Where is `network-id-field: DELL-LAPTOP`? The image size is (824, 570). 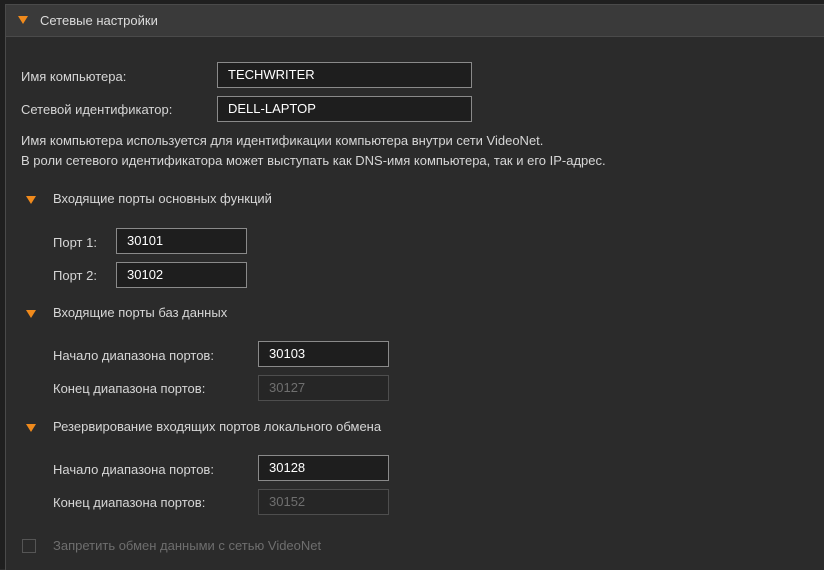
network-id-field: DELL-LAPTOP is located at coordinates (344, 109).